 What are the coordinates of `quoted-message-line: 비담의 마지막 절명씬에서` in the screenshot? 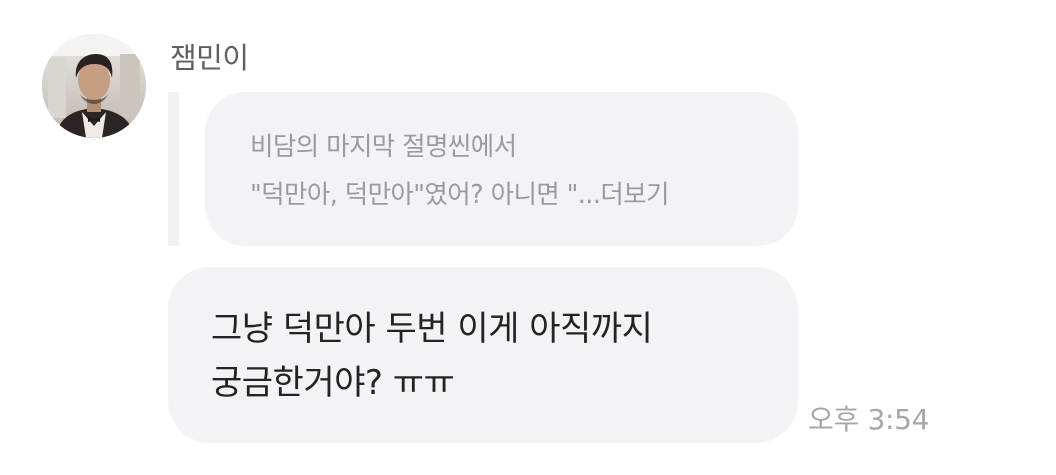 It's located at (383, 147).